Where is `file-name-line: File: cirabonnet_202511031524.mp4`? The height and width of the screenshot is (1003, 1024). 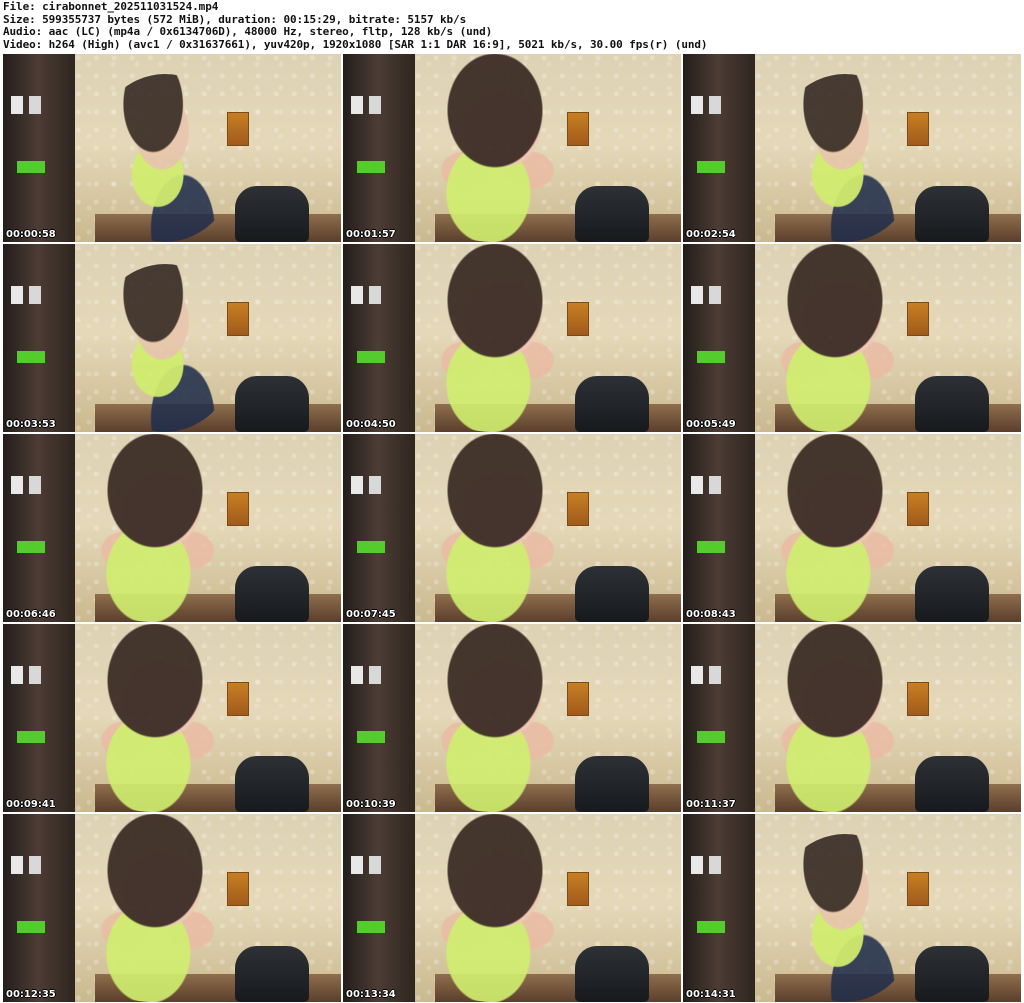 file-name-line: File: cirabonnet_202511031524.mp4 is located at coordinates (111, 6).